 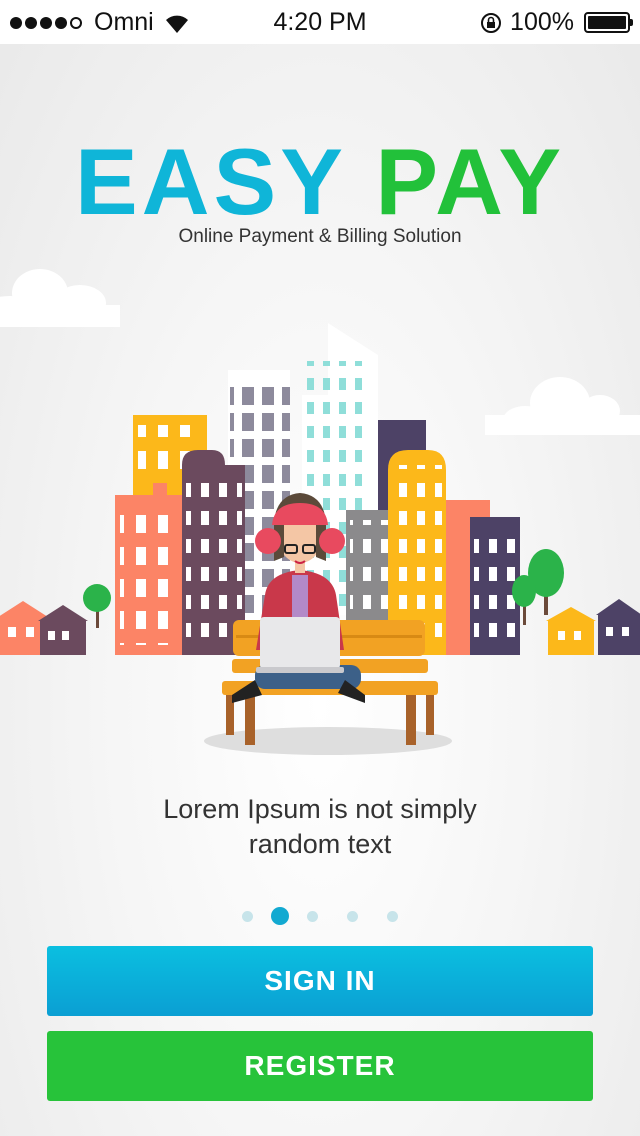 I want to click on page-dot-2-active, so click(x=280, y=916).